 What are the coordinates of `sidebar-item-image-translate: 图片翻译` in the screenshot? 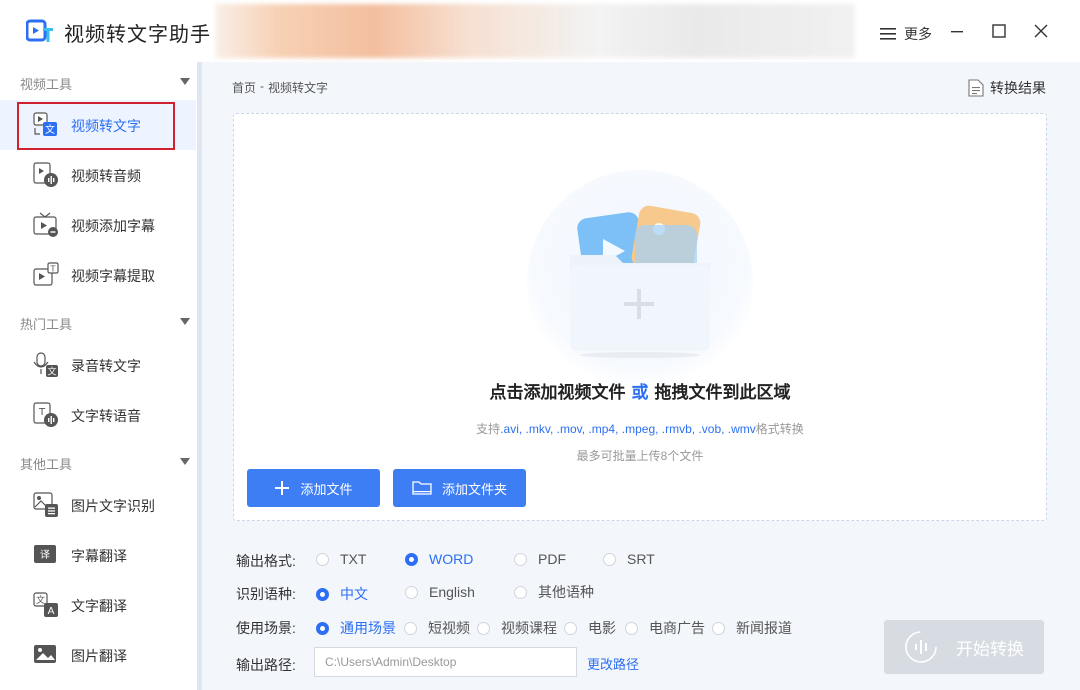 It's located at (98, 655).